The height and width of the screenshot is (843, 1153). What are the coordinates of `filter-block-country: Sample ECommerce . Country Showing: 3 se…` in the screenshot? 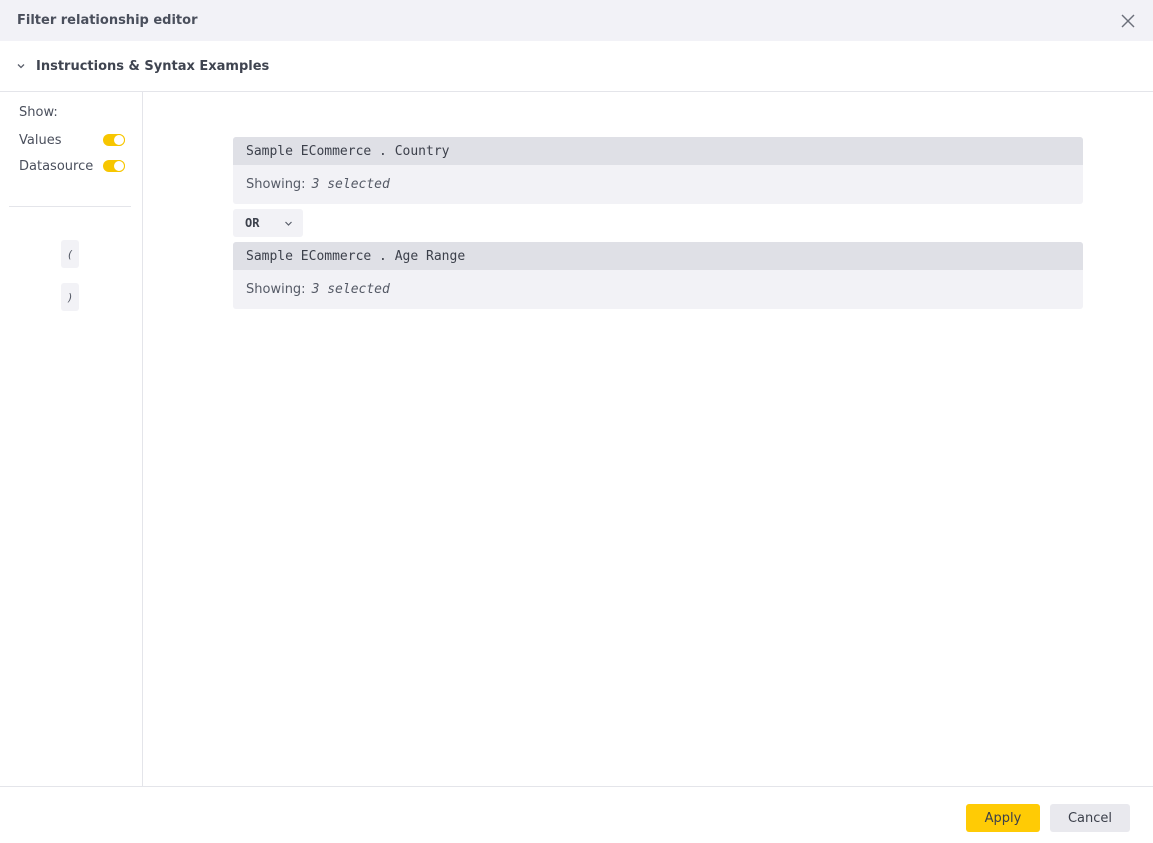 It's located at (658, 170).